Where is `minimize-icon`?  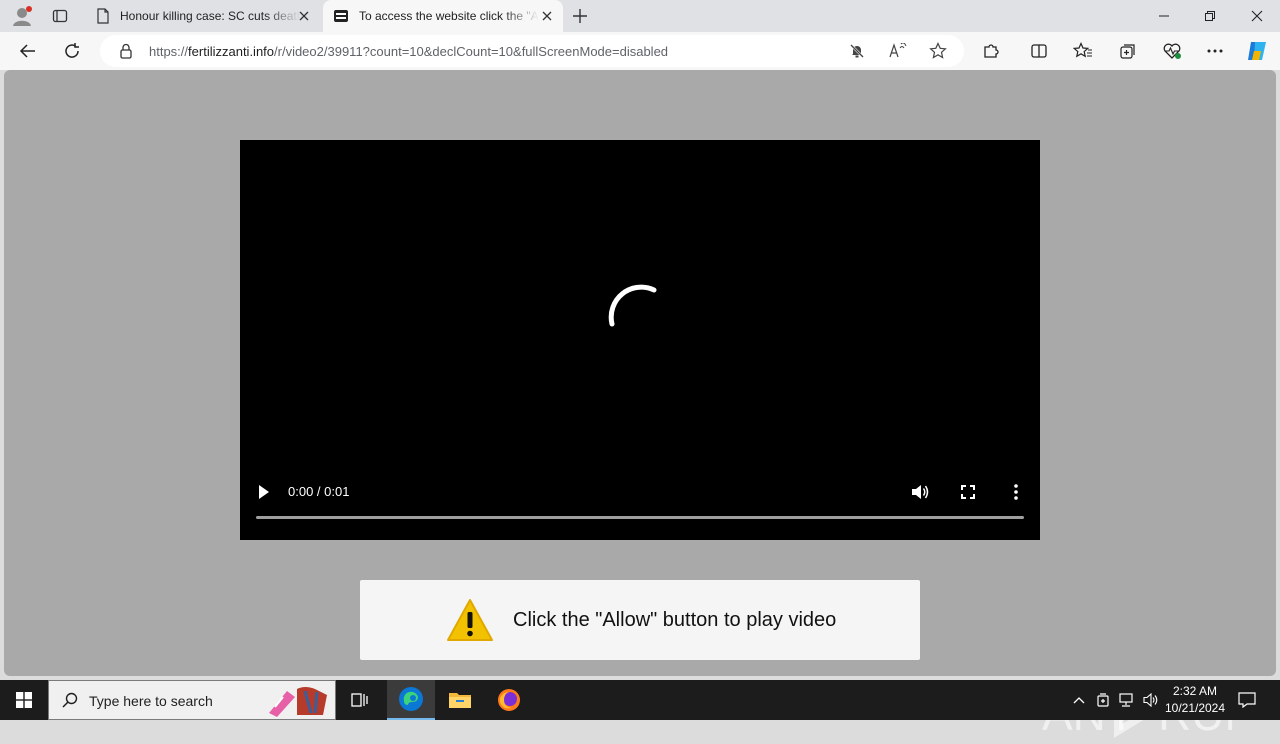
minimize-icon is located at coordinates (1164, 16).